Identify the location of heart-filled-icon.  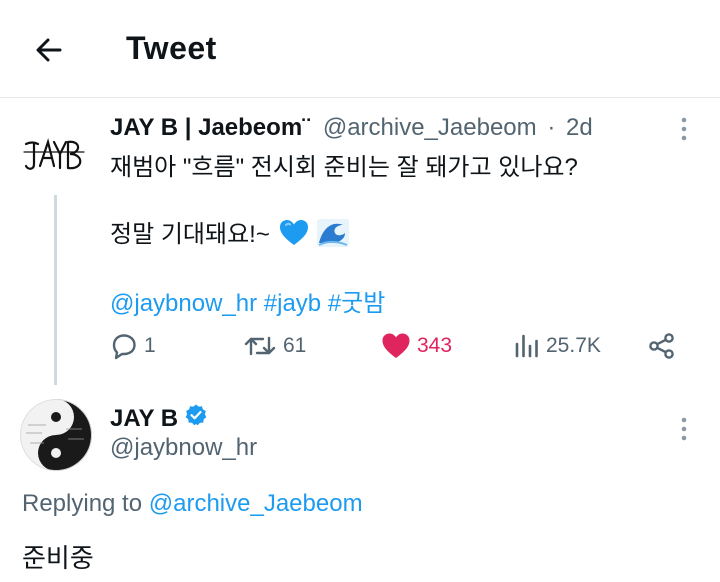
(396, 345).